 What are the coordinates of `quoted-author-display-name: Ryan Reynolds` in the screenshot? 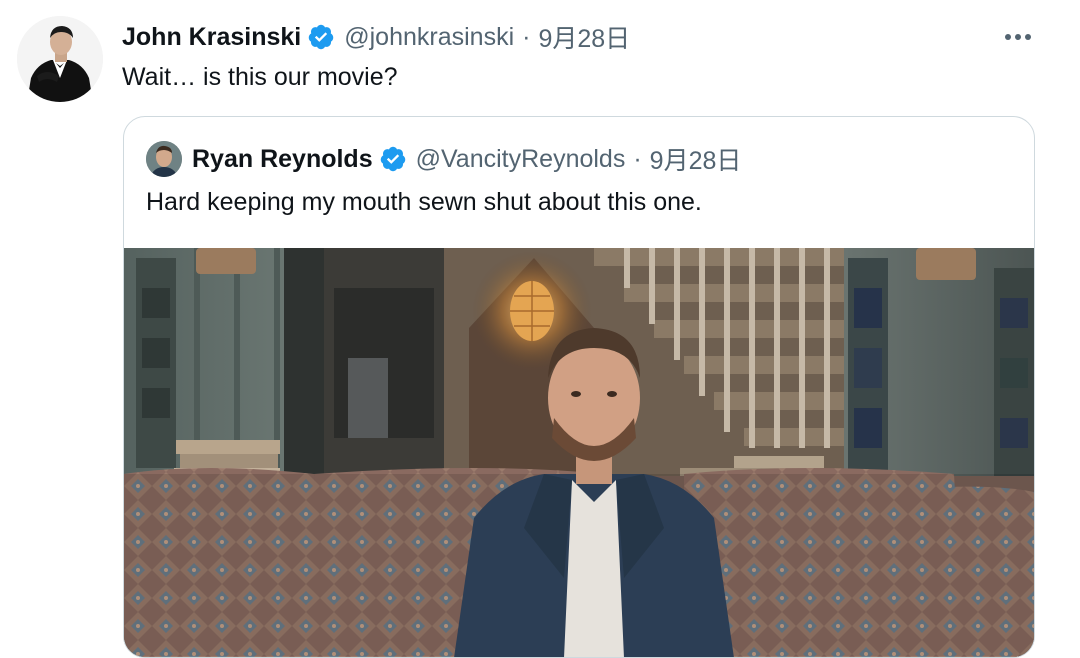 It's located at (282, 158).